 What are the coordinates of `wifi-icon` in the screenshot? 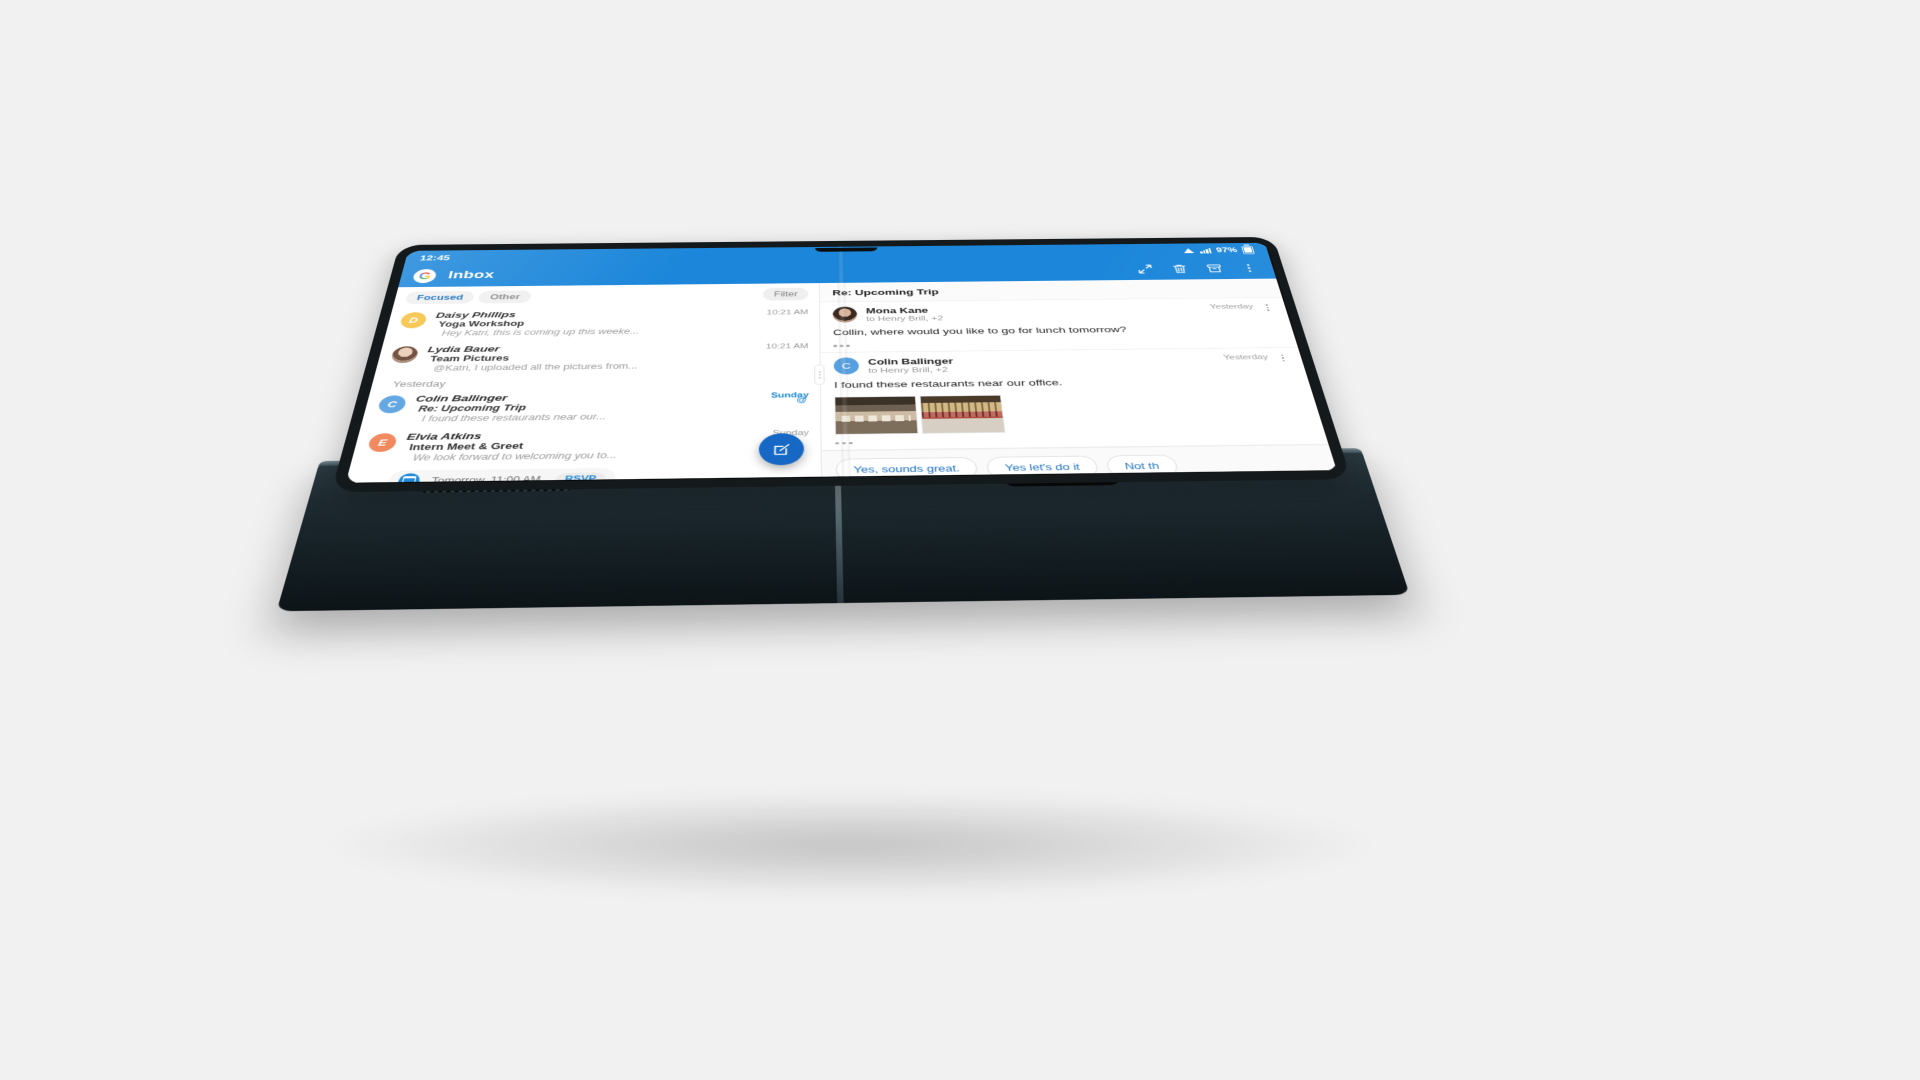 It's located at (1189, 250).